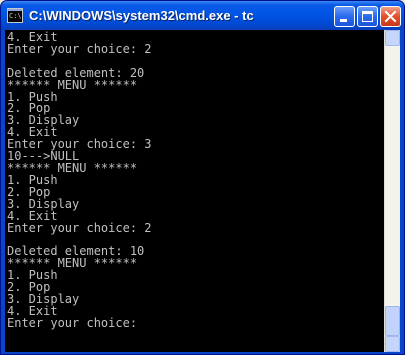 The width and height of the screenshot is (405, 355). I want to click on vertical-scrollbar, so click(392, 191).